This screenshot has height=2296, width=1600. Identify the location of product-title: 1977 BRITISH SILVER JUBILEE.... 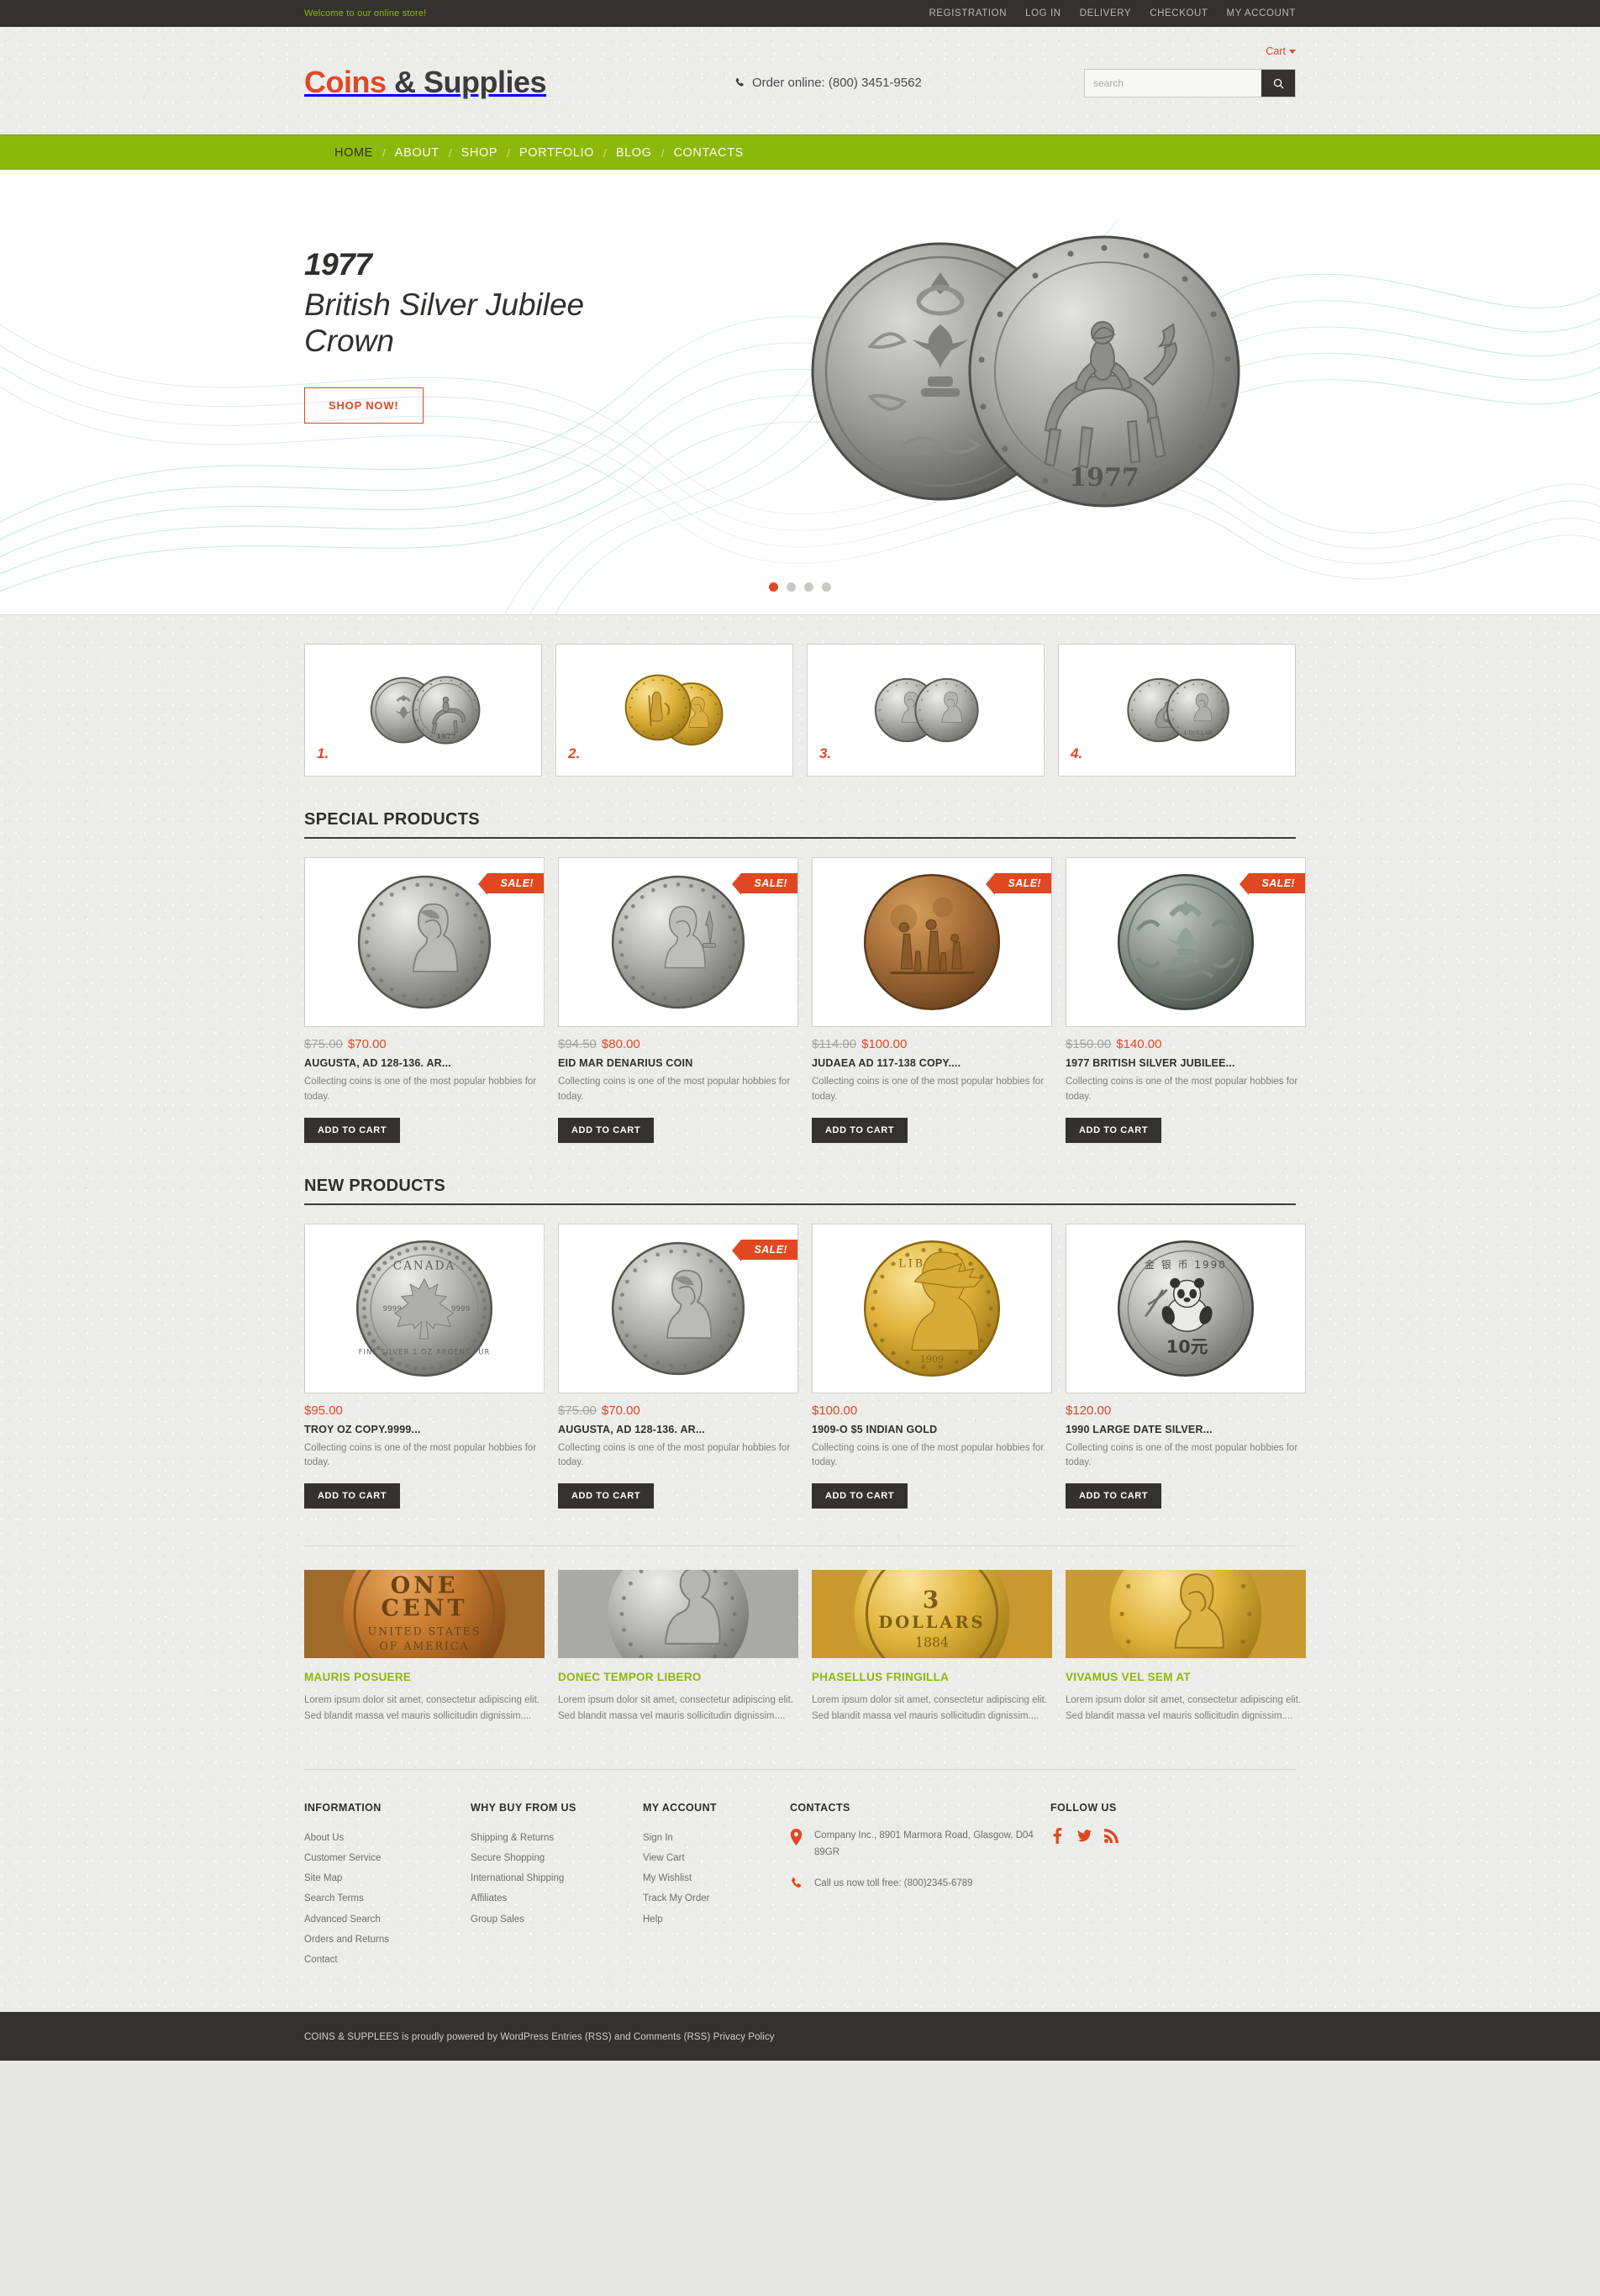
(1186, 1063).